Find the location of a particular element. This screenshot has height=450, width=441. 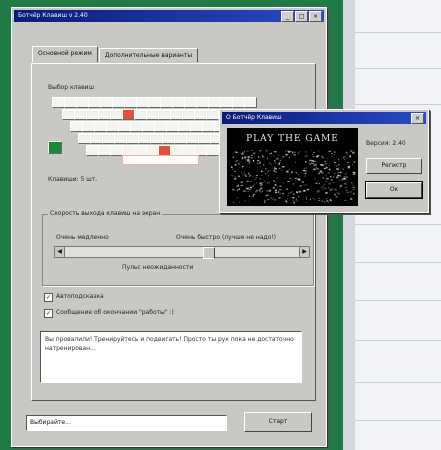

keys-count-label: Клавиши: 5 шт. is located at coordinates (73, 179).